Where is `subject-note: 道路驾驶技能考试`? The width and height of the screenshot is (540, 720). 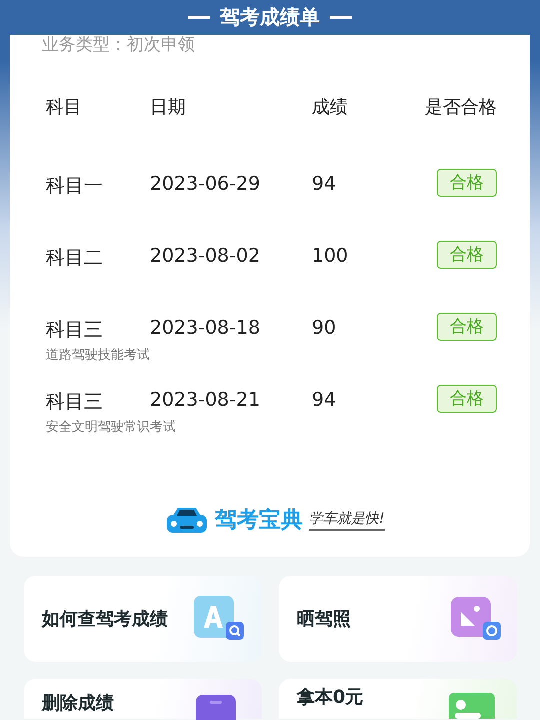 subject-note: 道路驾驶技能考试 is located at coordinates (98, 356).